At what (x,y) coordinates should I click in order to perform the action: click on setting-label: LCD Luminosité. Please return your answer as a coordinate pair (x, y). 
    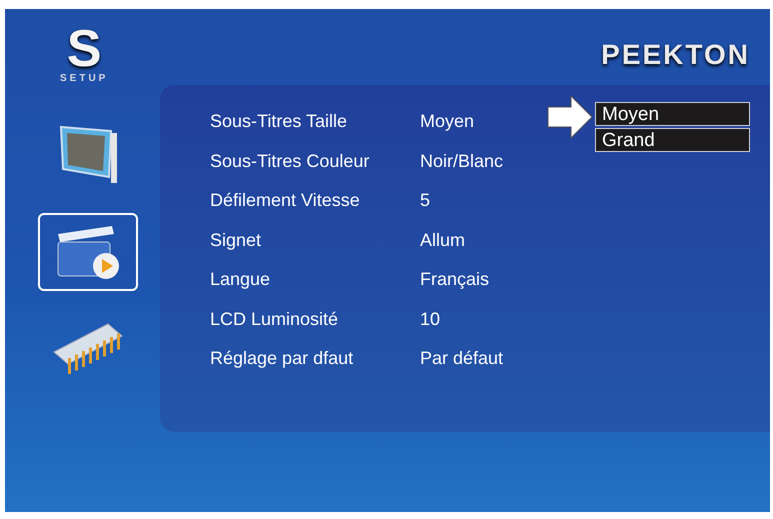
    Looking at the image, I should click on (275, 319).